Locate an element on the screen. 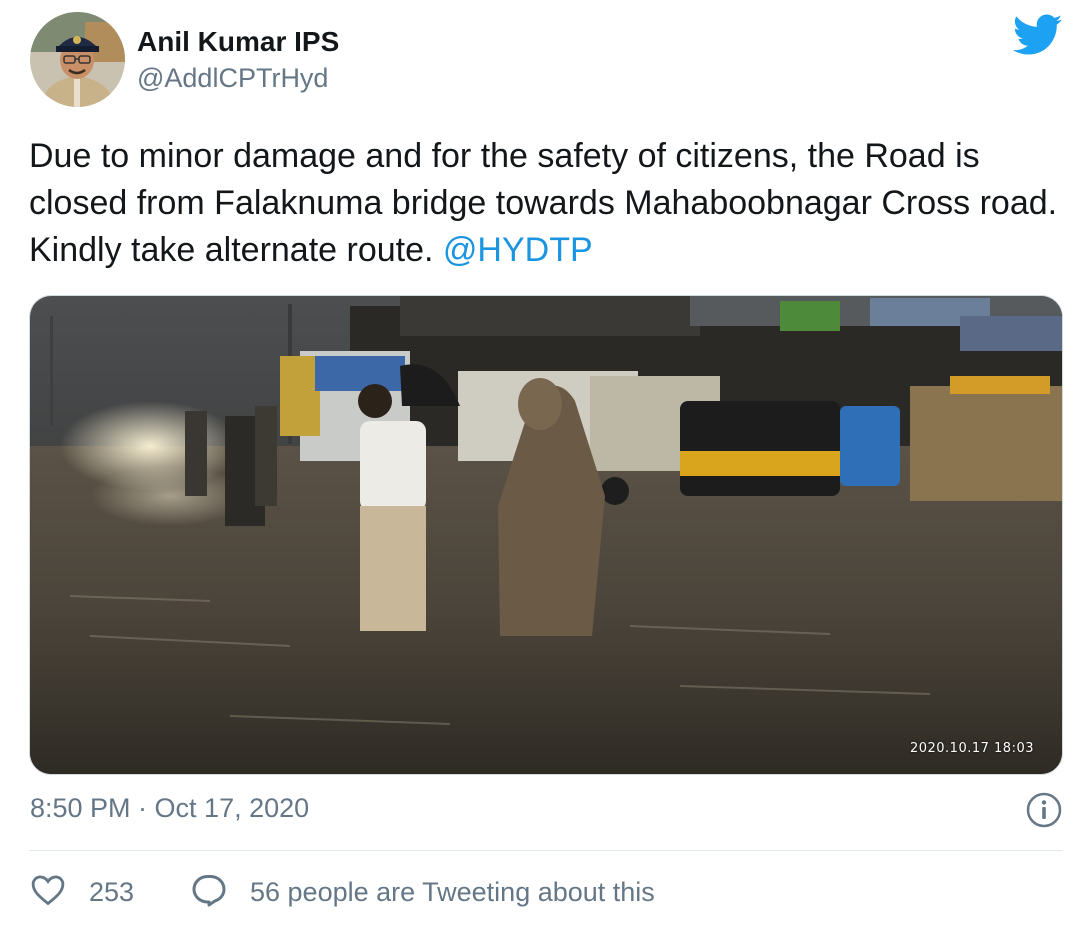 The image size is (1092, 930). mention-link: @HYDTP is located at coordinates (518, 250).